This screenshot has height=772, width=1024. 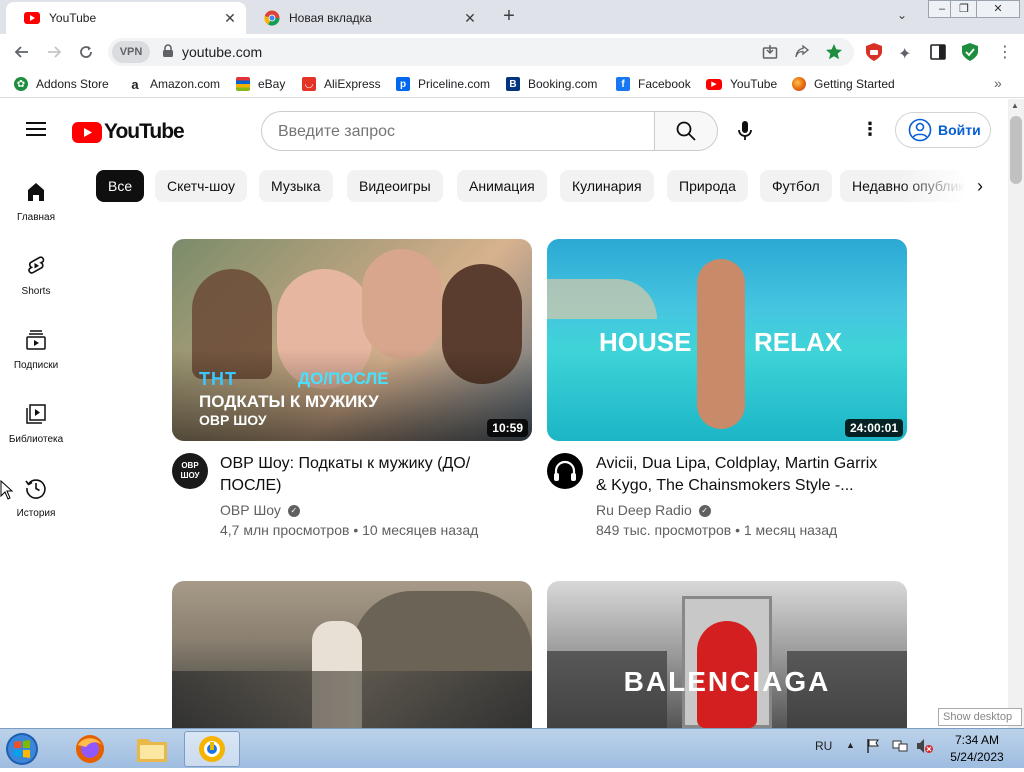 I want to click on video-meta: 849 тыс. просмотров • 1 месяц назад, so click(x=717, y=530).